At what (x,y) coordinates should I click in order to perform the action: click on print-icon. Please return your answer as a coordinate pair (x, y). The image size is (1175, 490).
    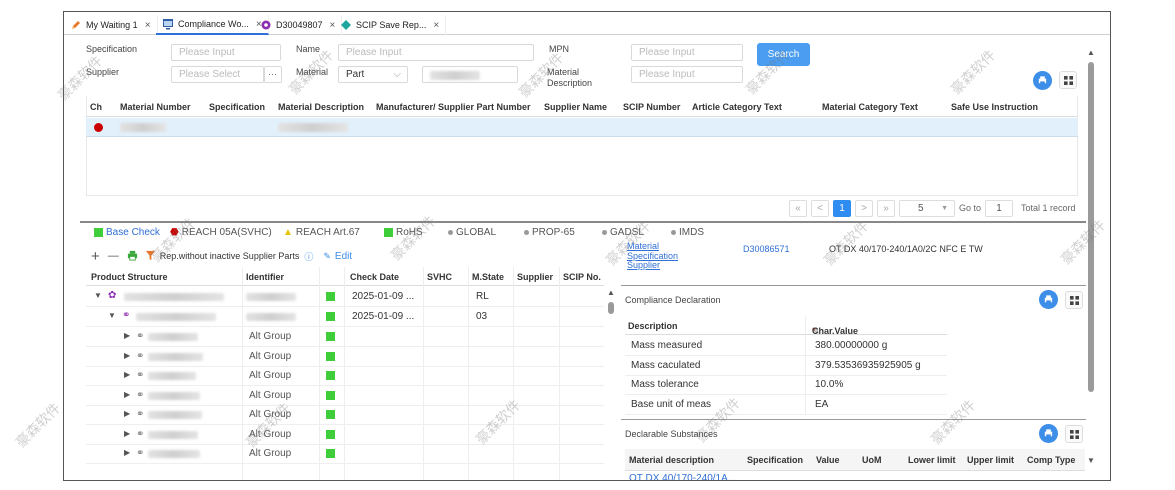
    Looking at the image, I should click on (132, 256).